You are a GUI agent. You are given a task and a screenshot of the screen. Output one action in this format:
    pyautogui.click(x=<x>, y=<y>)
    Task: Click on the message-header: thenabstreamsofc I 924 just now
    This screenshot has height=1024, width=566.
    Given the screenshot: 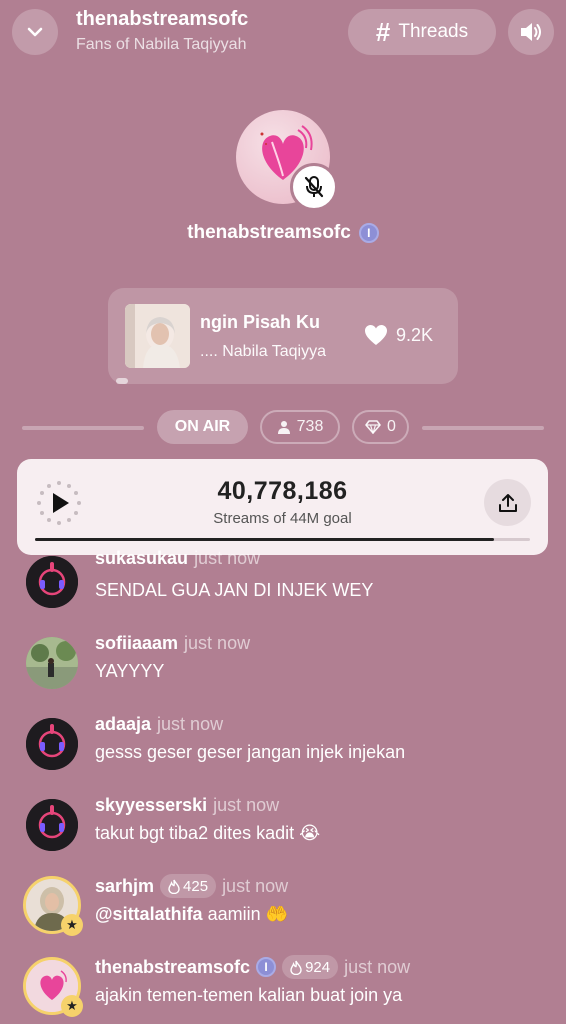 What is the action you would take?
    pyautogui.click(x=252, y=967)
    